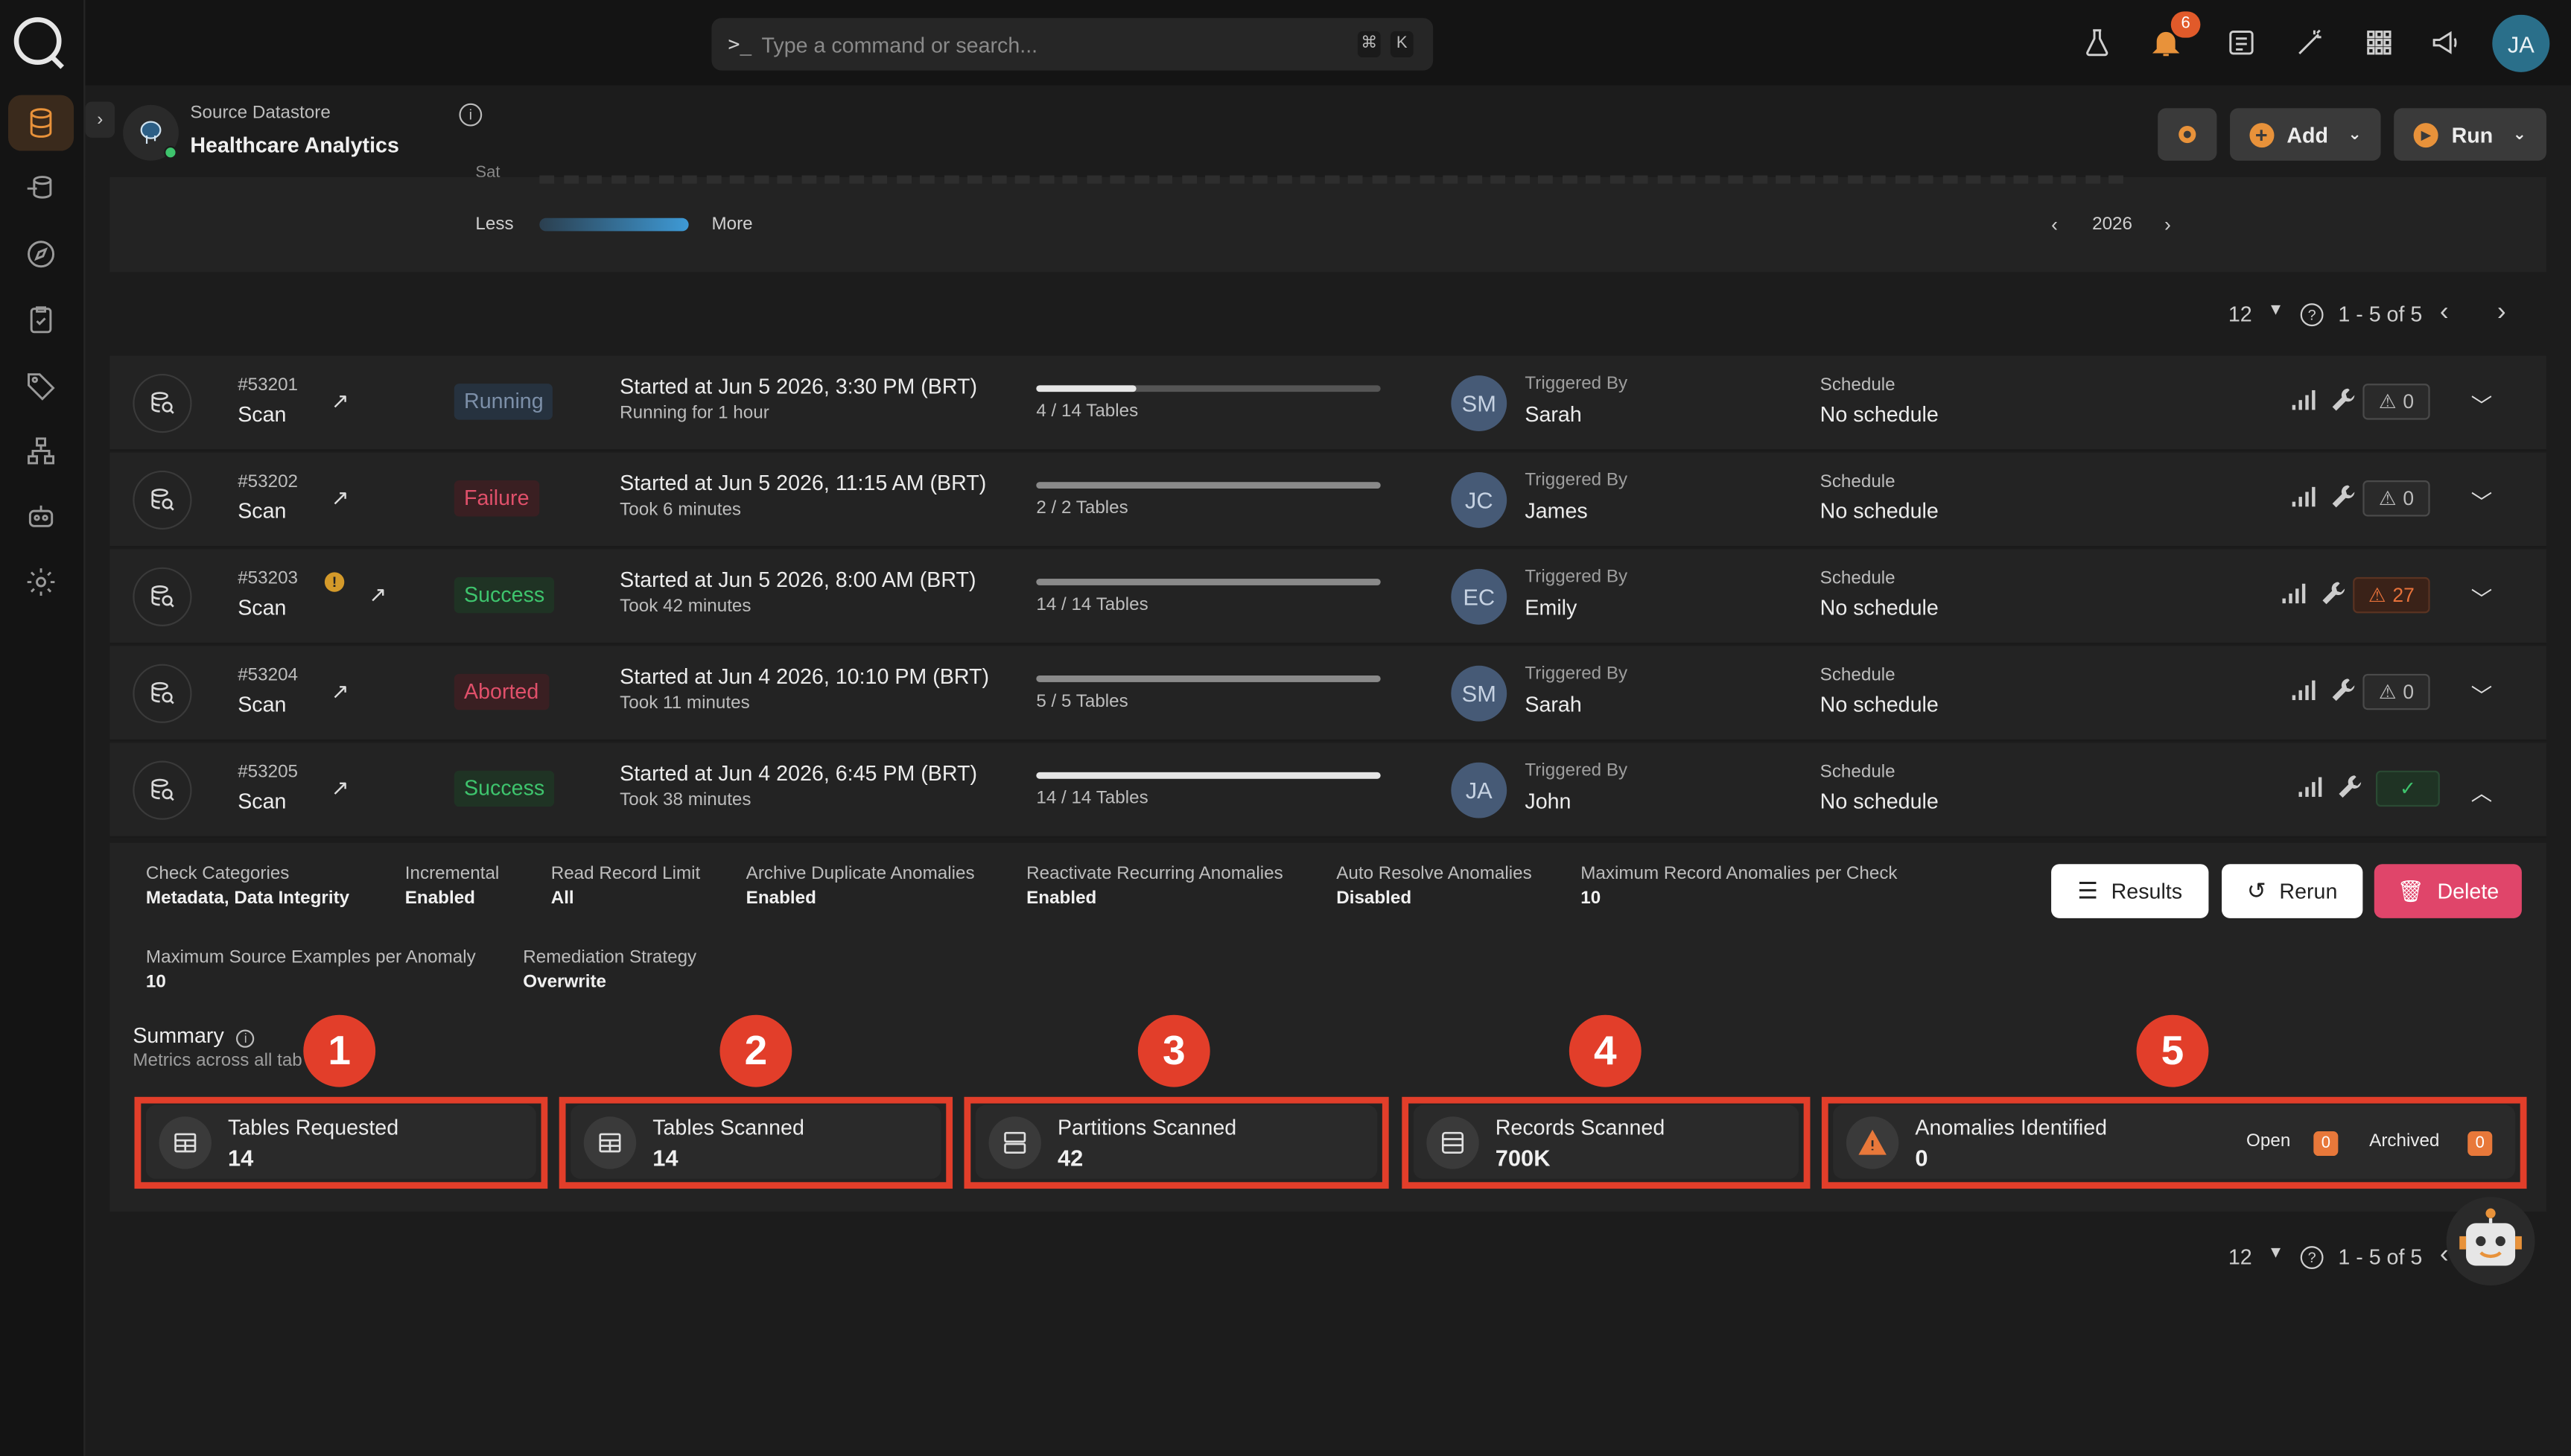  Describe the element at coordinates (41, 189) in the screenshot. I see `nav-enrichment-icon` at that location.